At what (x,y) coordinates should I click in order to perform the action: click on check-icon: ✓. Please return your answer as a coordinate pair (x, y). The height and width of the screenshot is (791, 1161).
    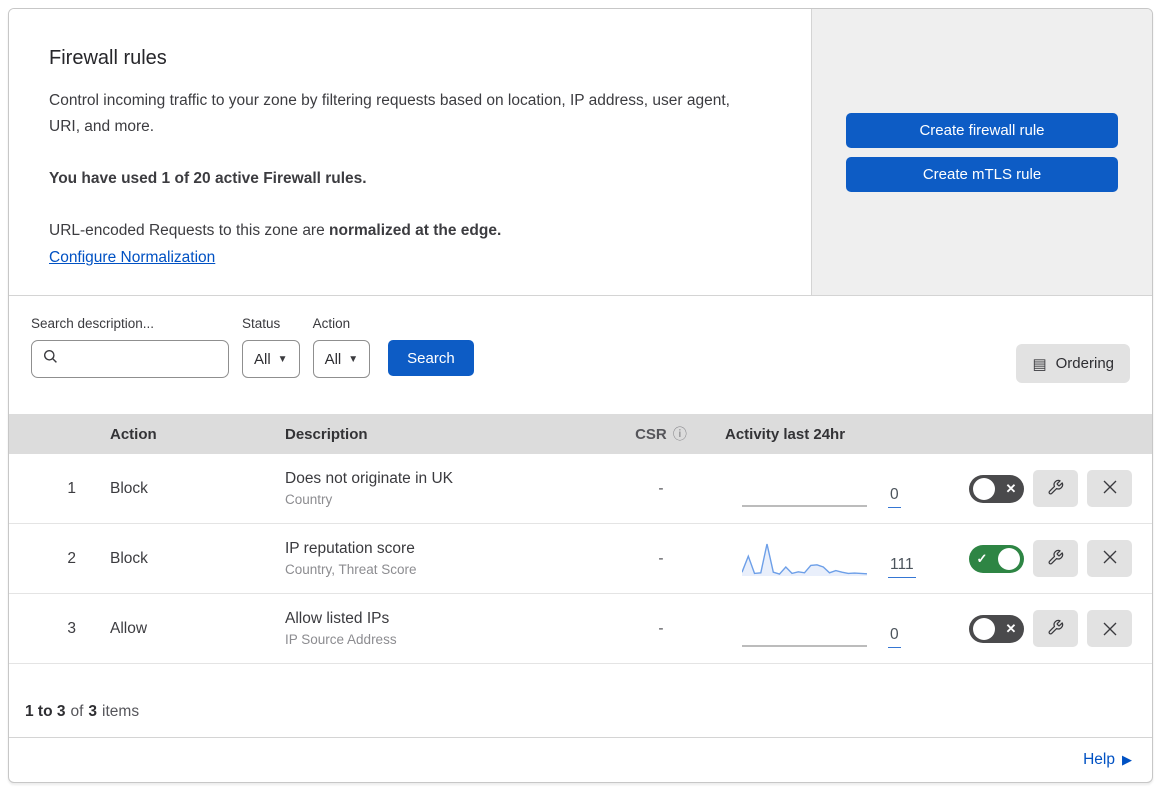
    Looking at the image, I should click on (982, 558).